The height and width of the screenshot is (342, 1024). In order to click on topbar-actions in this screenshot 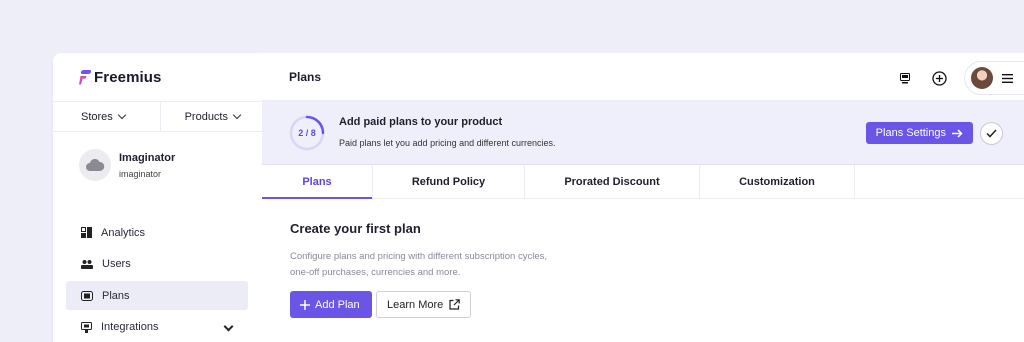, I will do `click(960, 78)`.